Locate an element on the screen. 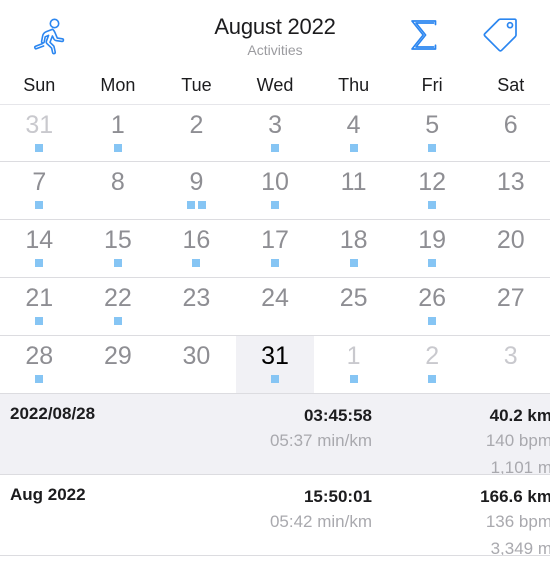 The width and height of the screenshot is (550, 573). calendar-day-number: 5 is located at coordinates (432, 125).